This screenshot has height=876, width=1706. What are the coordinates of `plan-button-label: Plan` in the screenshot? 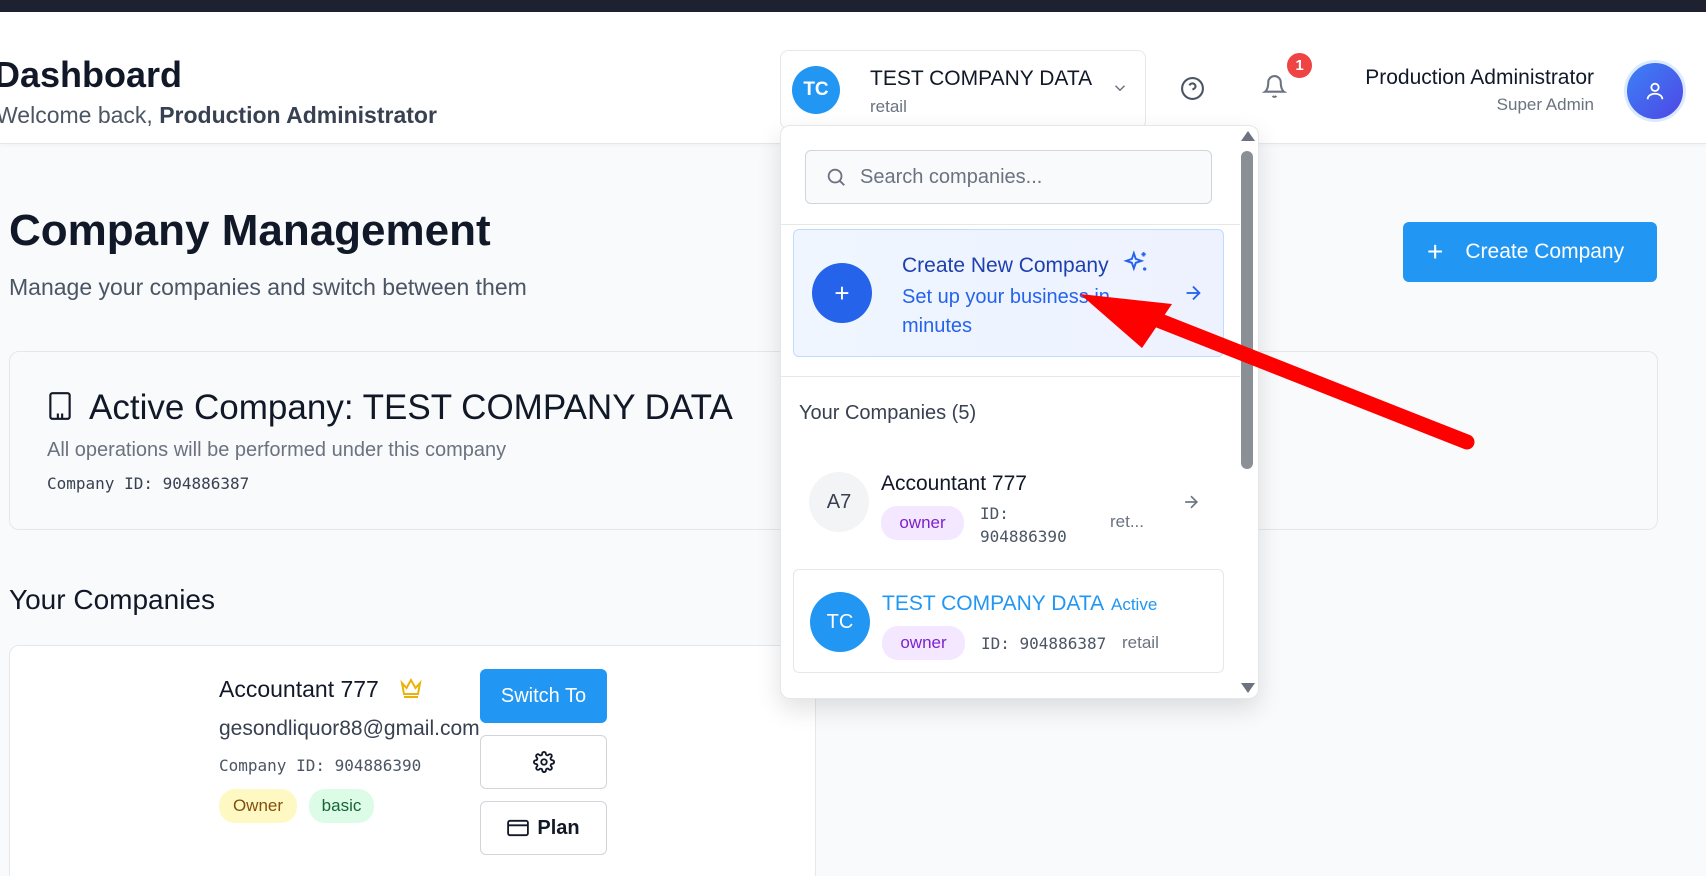 It's located at (558, 827).